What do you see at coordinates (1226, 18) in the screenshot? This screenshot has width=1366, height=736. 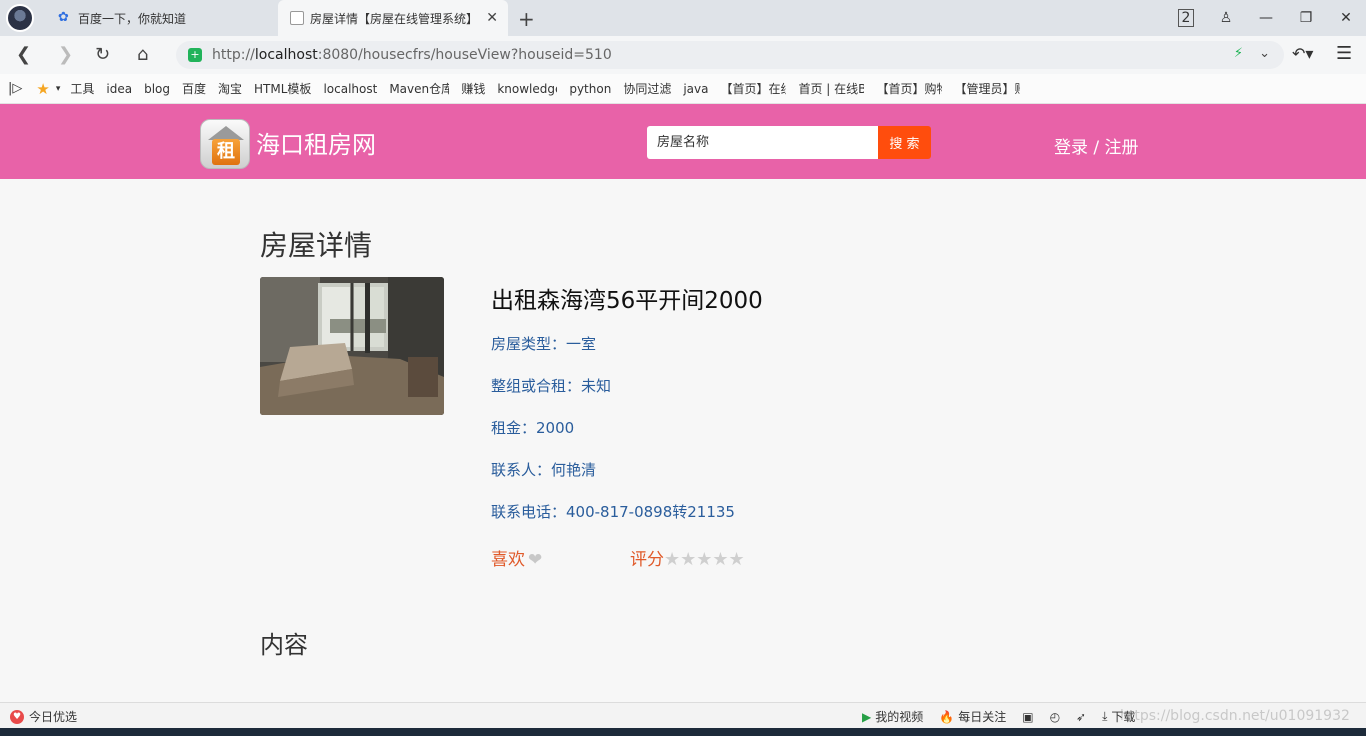 I see `skin-icon: ♙` at bounding box center [1226, 18].